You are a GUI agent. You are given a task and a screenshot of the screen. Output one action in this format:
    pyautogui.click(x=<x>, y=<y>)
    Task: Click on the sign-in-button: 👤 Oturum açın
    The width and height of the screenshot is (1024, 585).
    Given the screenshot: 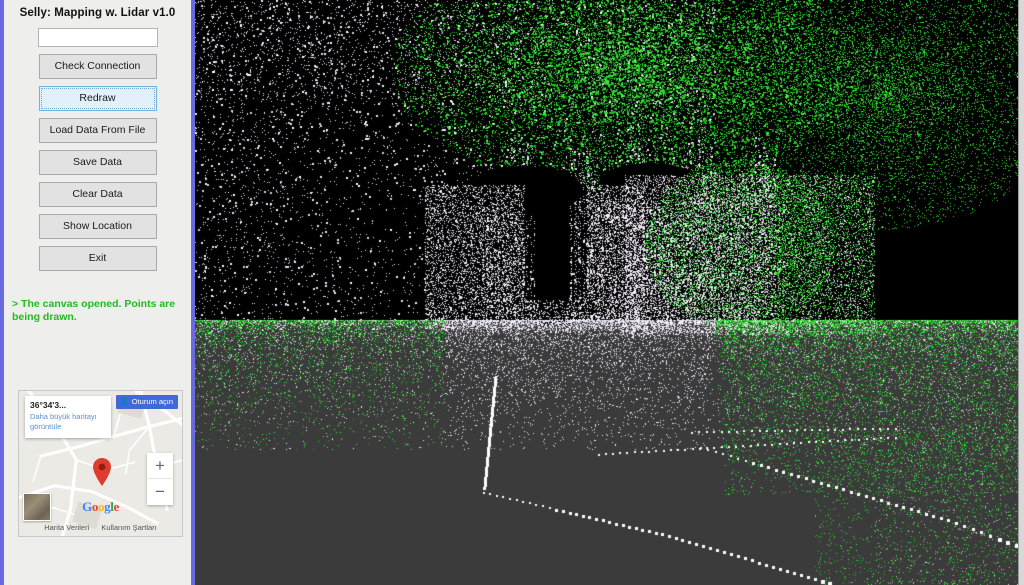 What is the action you would take?
    pyautogui.click(x=146, y=402)
    